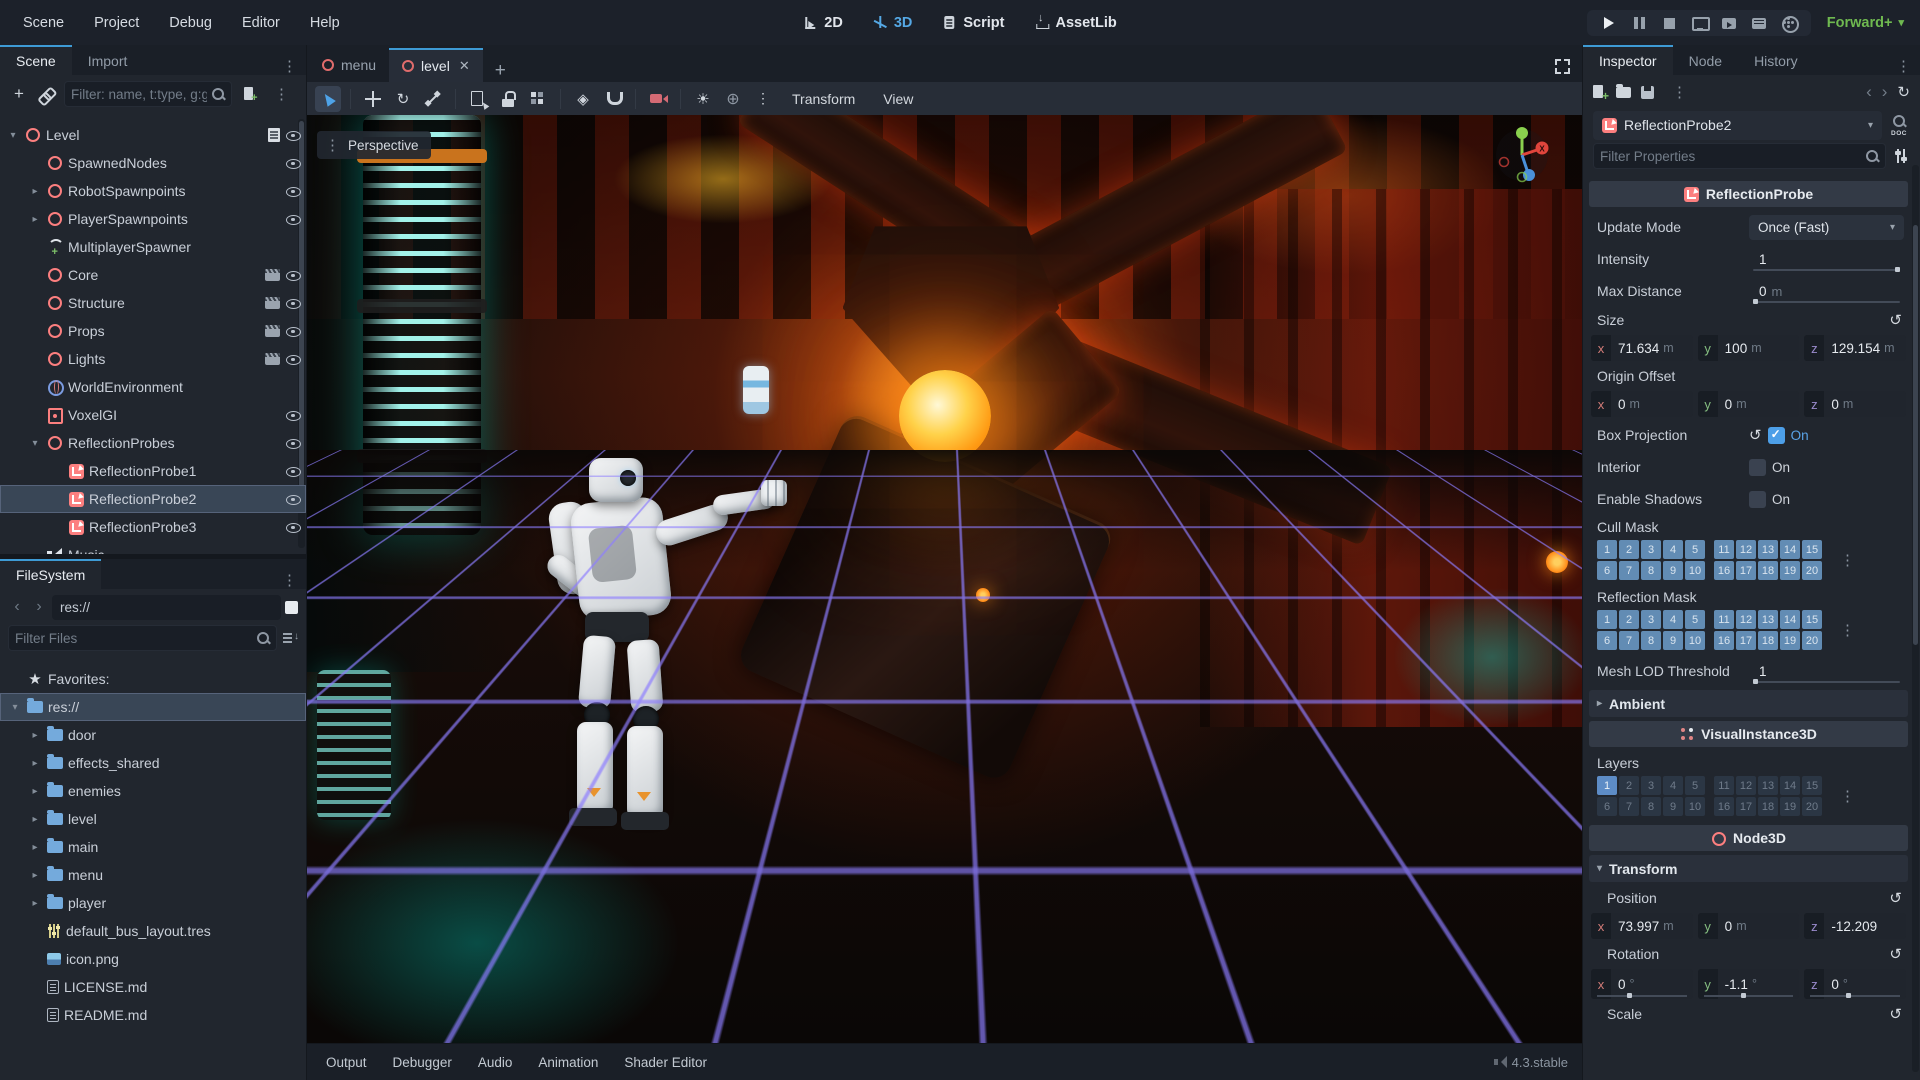 This screenshot has height=1080, width=1920. I want to click on viewport-menu-view: View, so click(898, 99).